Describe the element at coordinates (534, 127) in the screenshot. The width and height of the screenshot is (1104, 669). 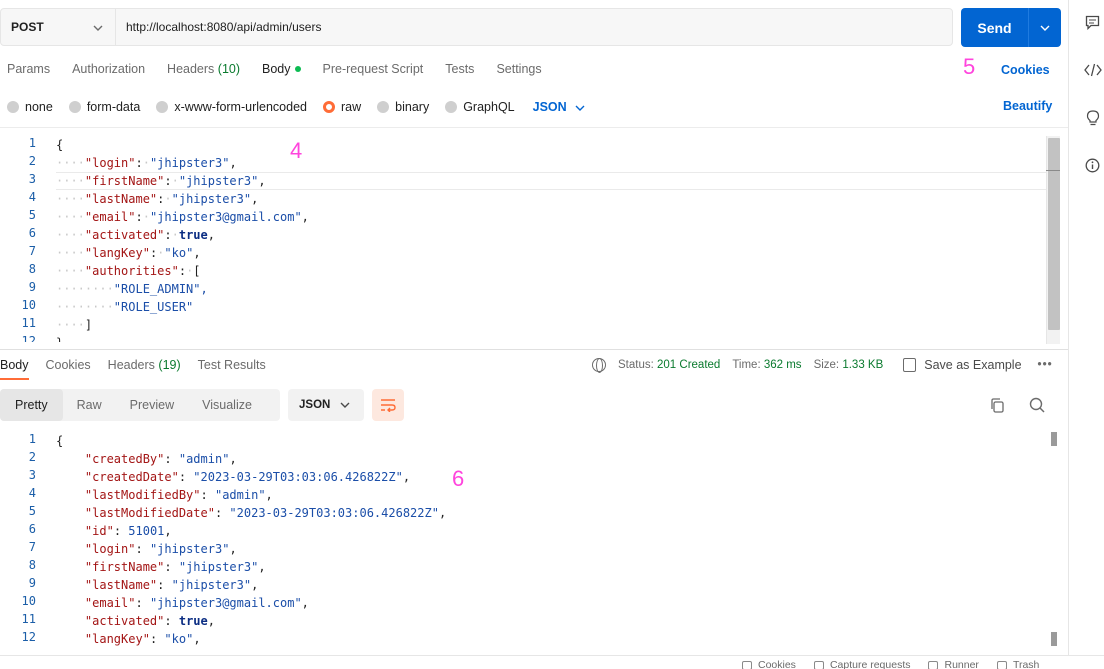
I see `separator` at that location.